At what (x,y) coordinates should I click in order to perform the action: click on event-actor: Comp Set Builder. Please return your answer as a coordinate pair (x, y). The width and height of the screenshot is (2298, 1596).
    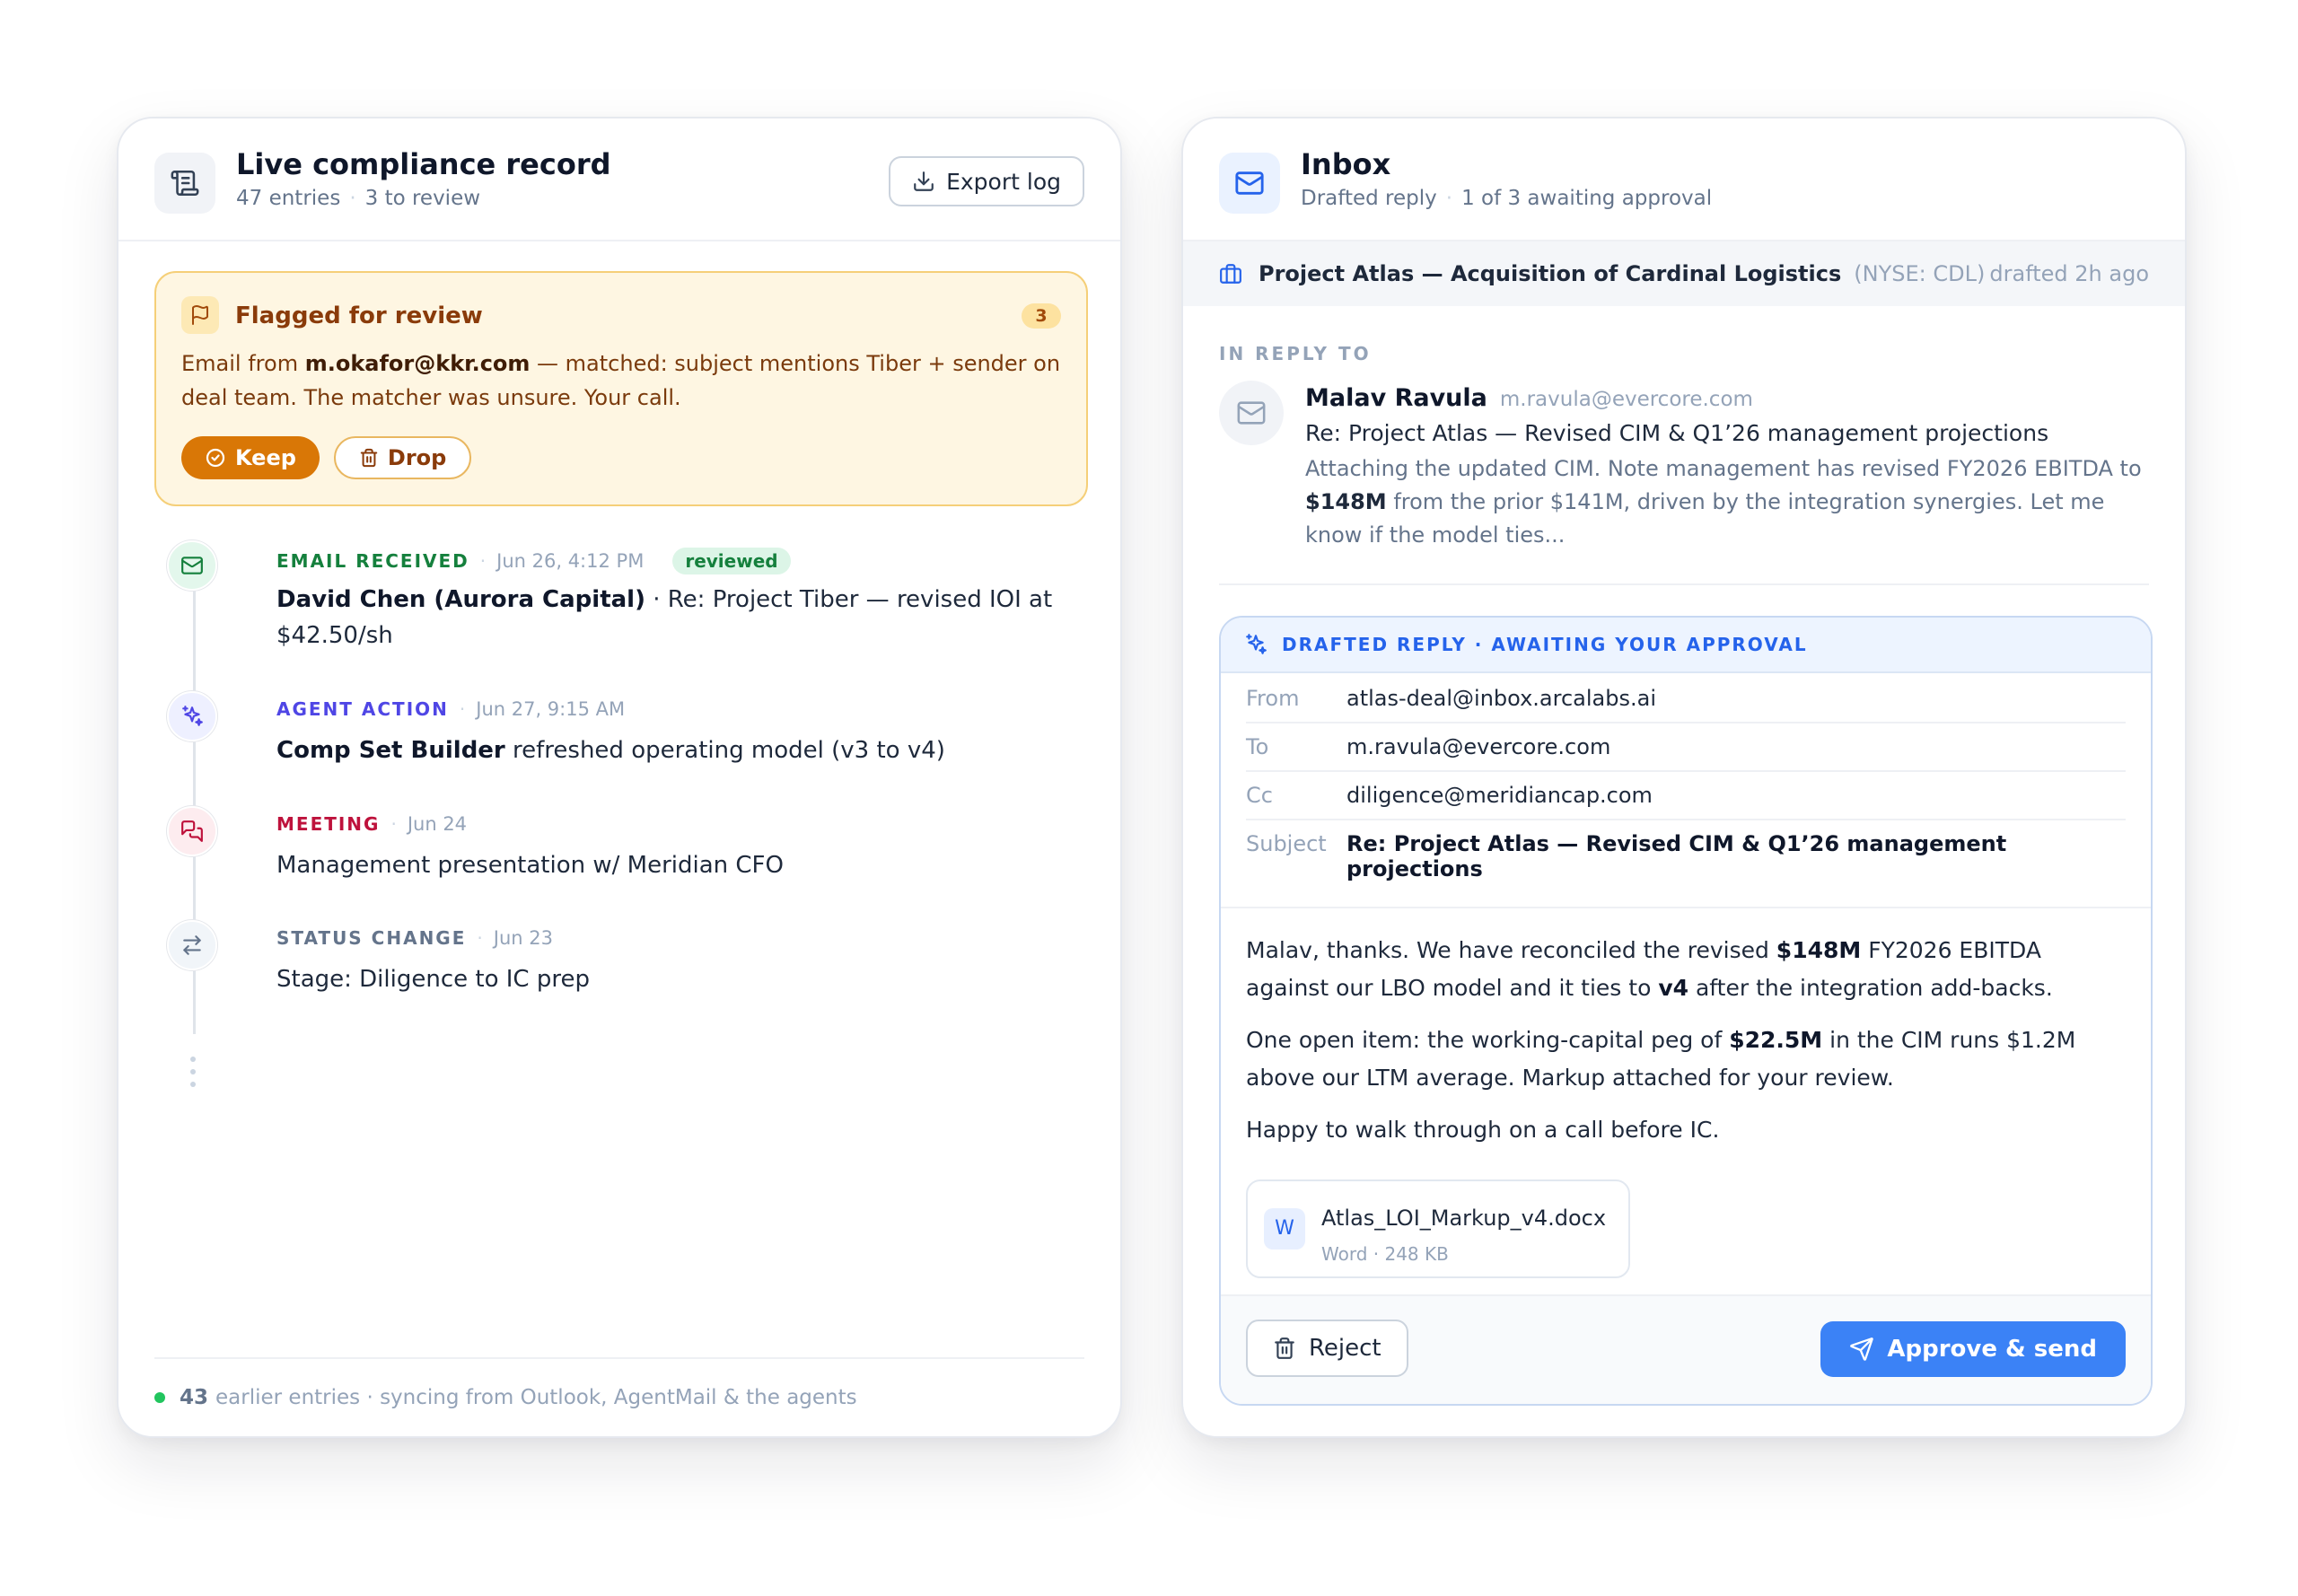
    Looking at the image, I should click on (390, 750).